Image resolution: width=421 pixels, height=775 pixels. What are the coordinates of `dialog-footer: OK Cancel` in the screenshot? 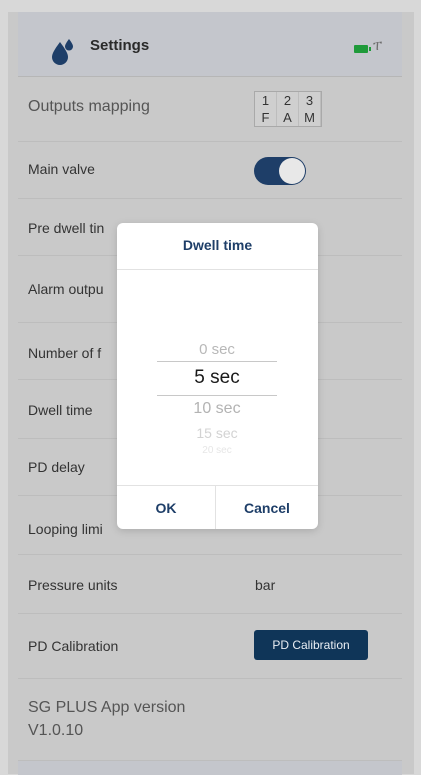 It's located at (217, 507).